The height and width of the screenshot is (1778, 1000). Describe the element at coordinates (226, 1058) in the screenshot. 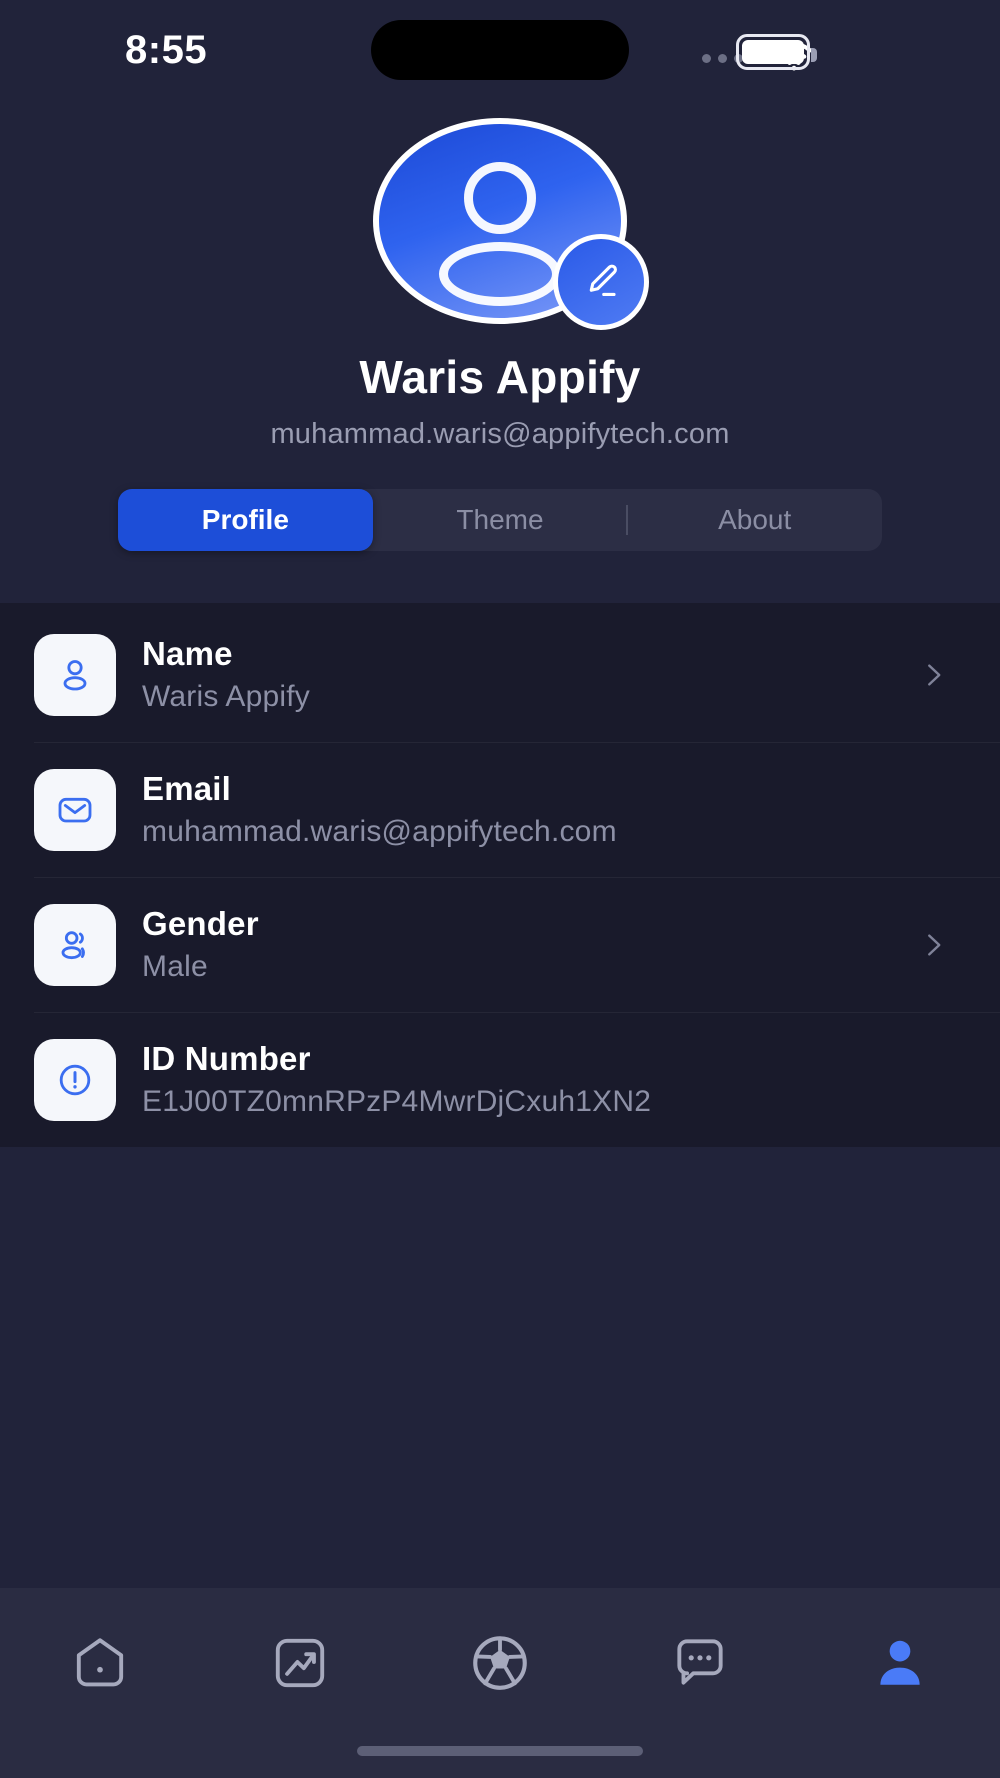

I see `list-item-label: ID Number` at that location.